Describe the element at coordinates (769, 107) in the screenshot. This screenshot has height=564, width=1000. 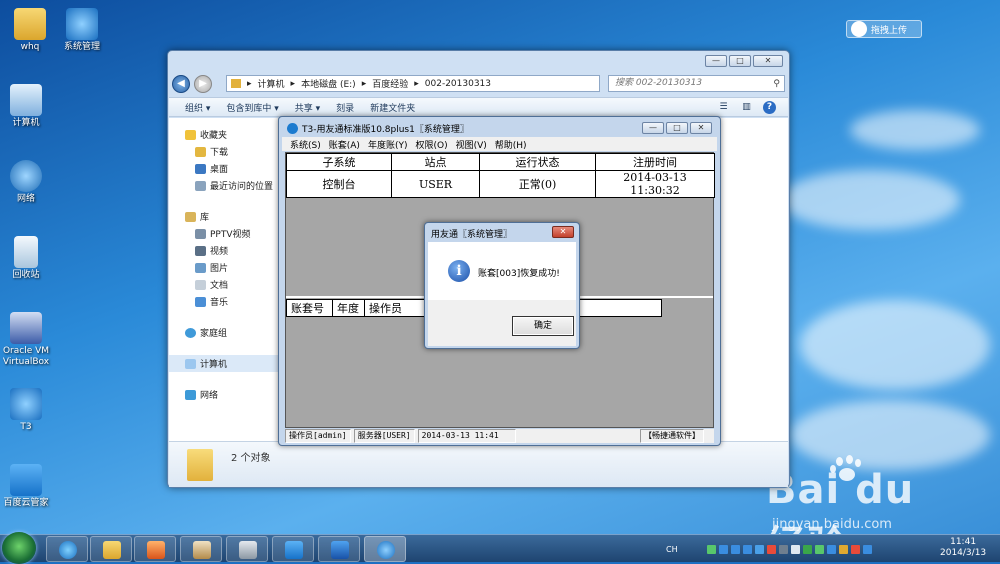
I see `help-icon: ?` at that location.